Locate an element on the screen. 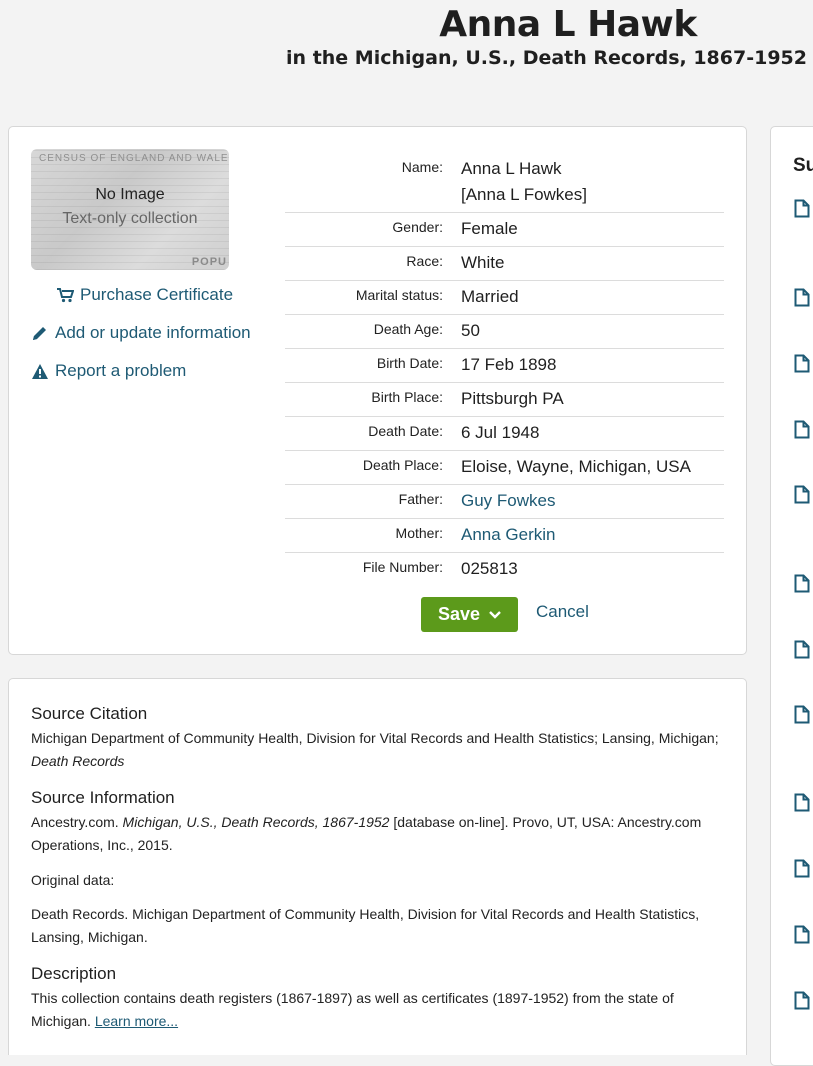 Image resolution: width=813 pixels, height=1066 pixels. add-update-info-link: Add or update information is located at coordinates (141, 333).